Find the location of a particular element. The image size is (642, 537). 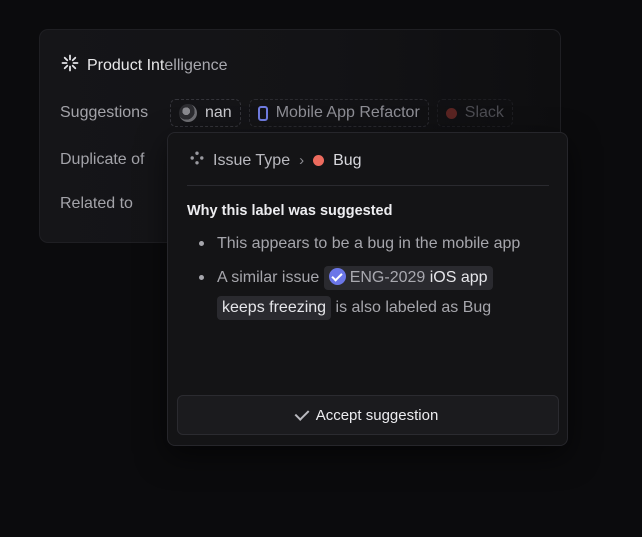

suggestion-chips: nan Mobile App Refactor Slack is located at coordinates (341, 113).